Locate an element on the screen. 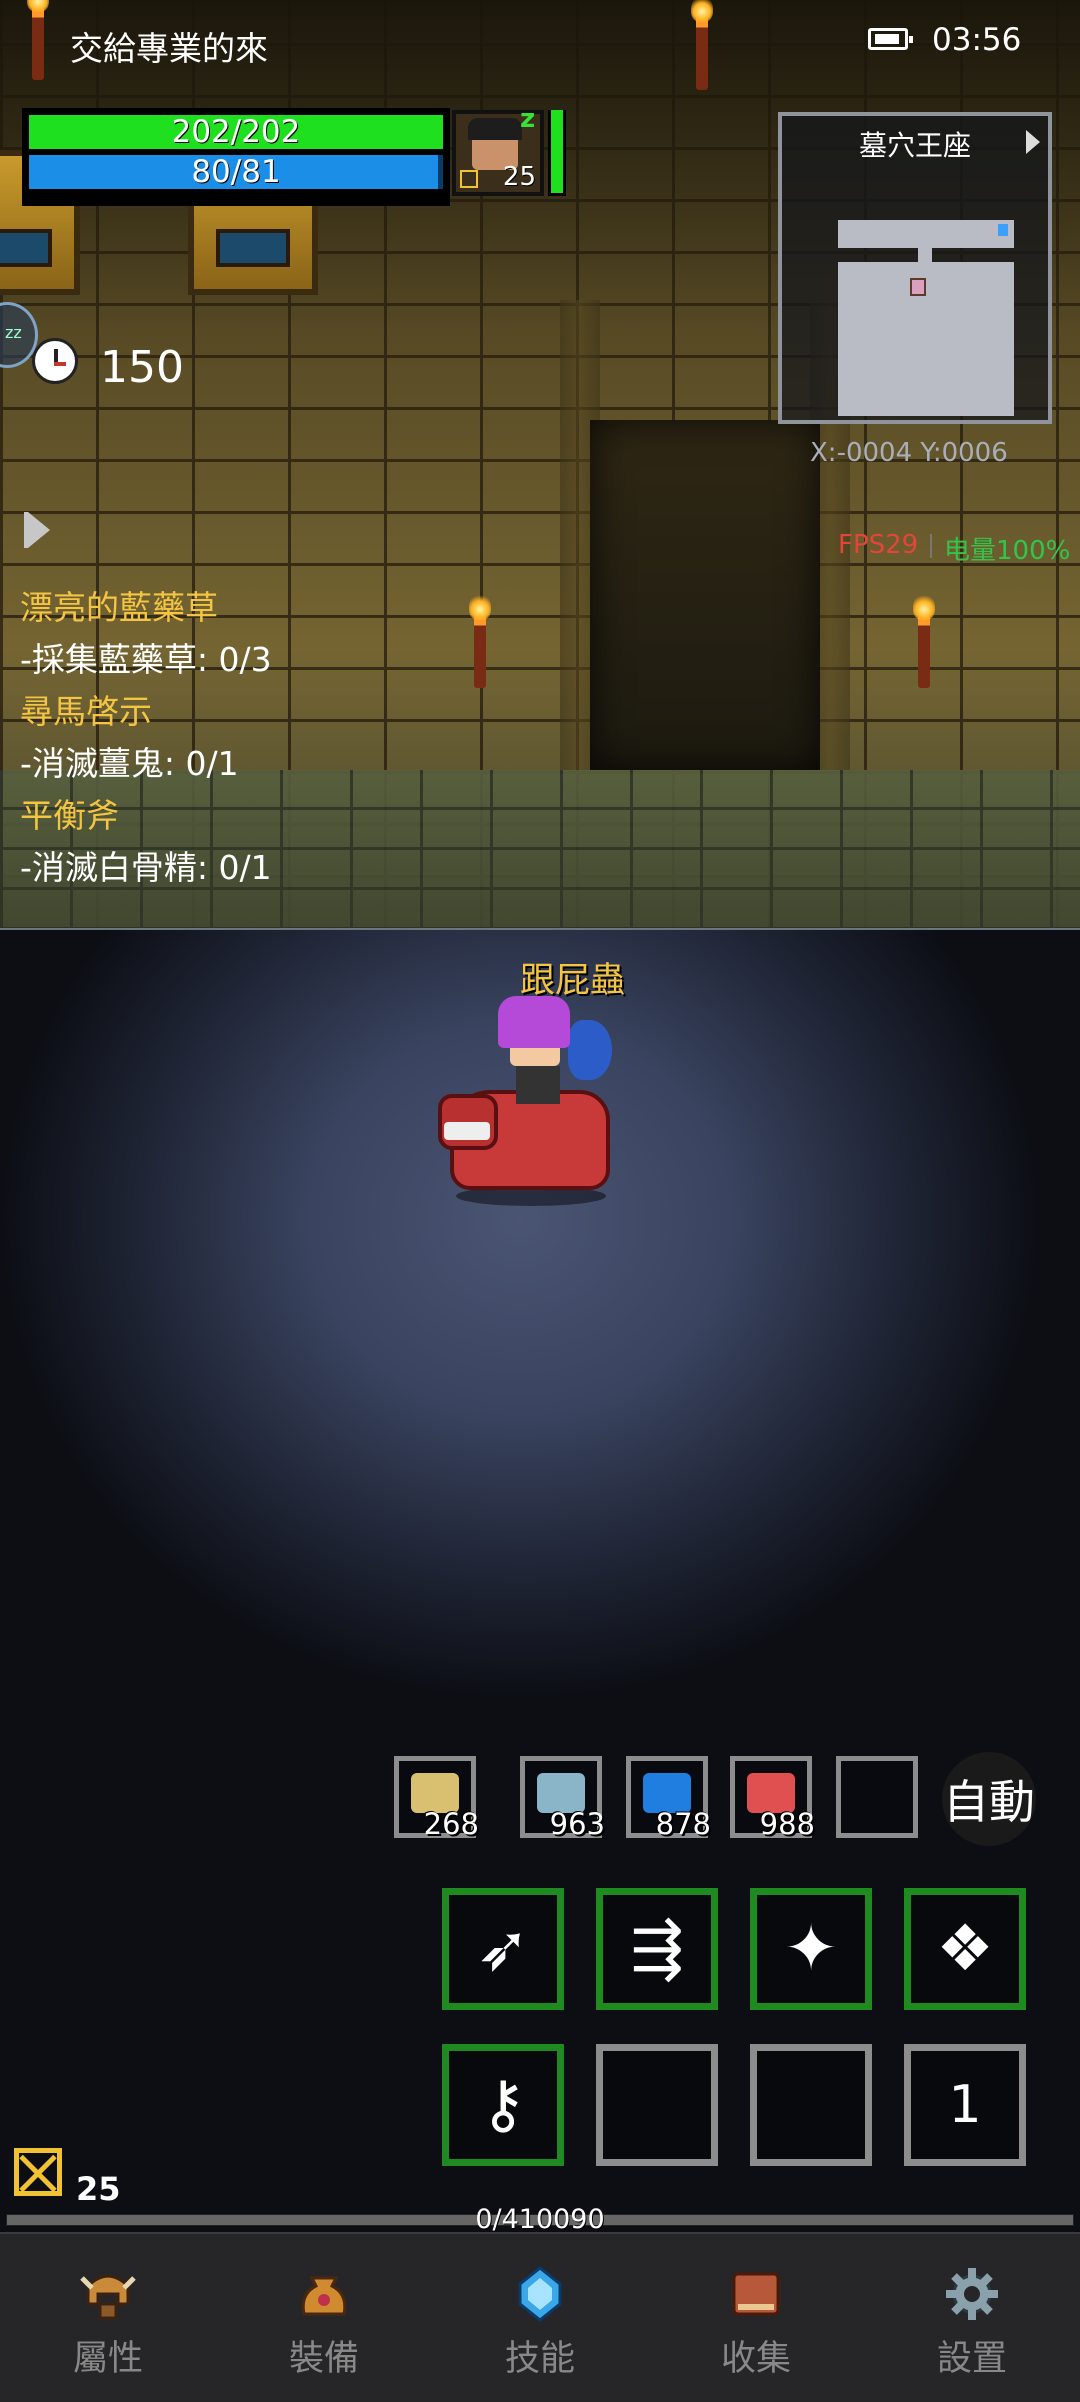  skill-slot: ⚷ is located at coordinates (503, 2105).